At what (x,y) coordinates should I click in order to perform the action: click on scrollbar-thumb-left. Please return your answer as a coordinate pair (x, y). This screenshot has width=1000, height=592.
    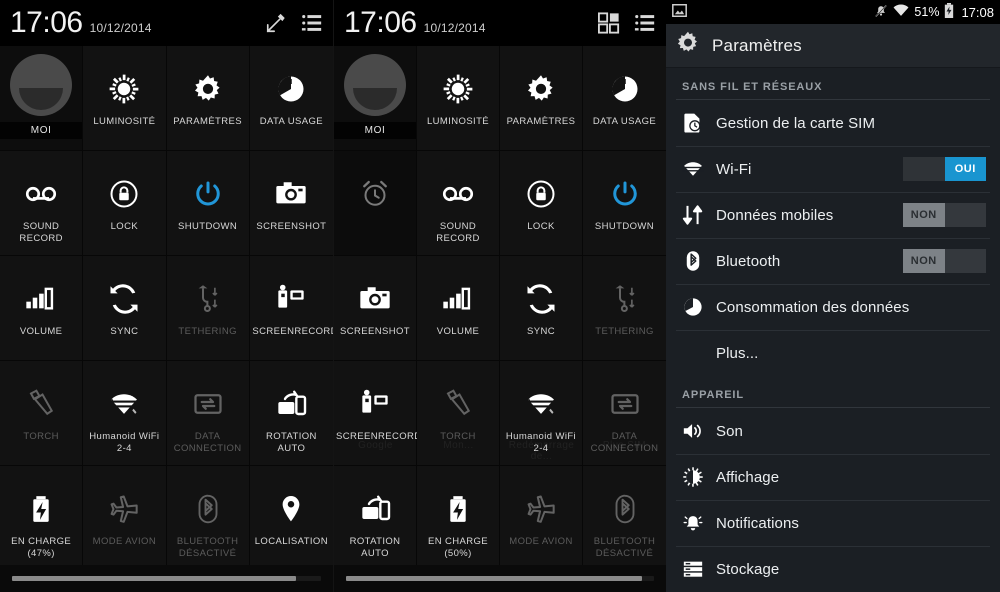
    Looking at the image, I should click on (154, 578).